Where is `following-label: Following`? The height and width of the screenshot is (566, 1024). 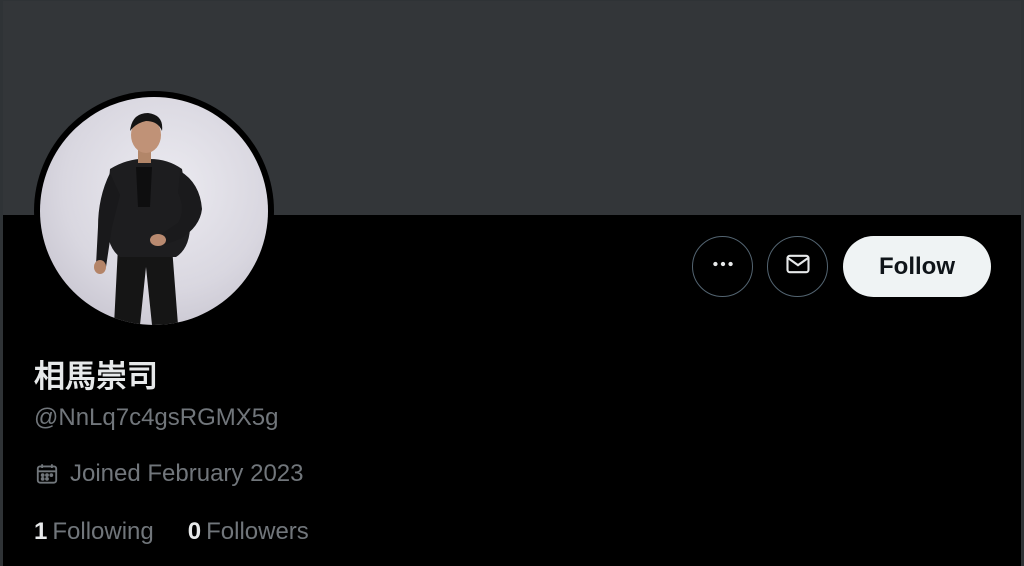 following-label: Following is located at coordinates (103, 531).